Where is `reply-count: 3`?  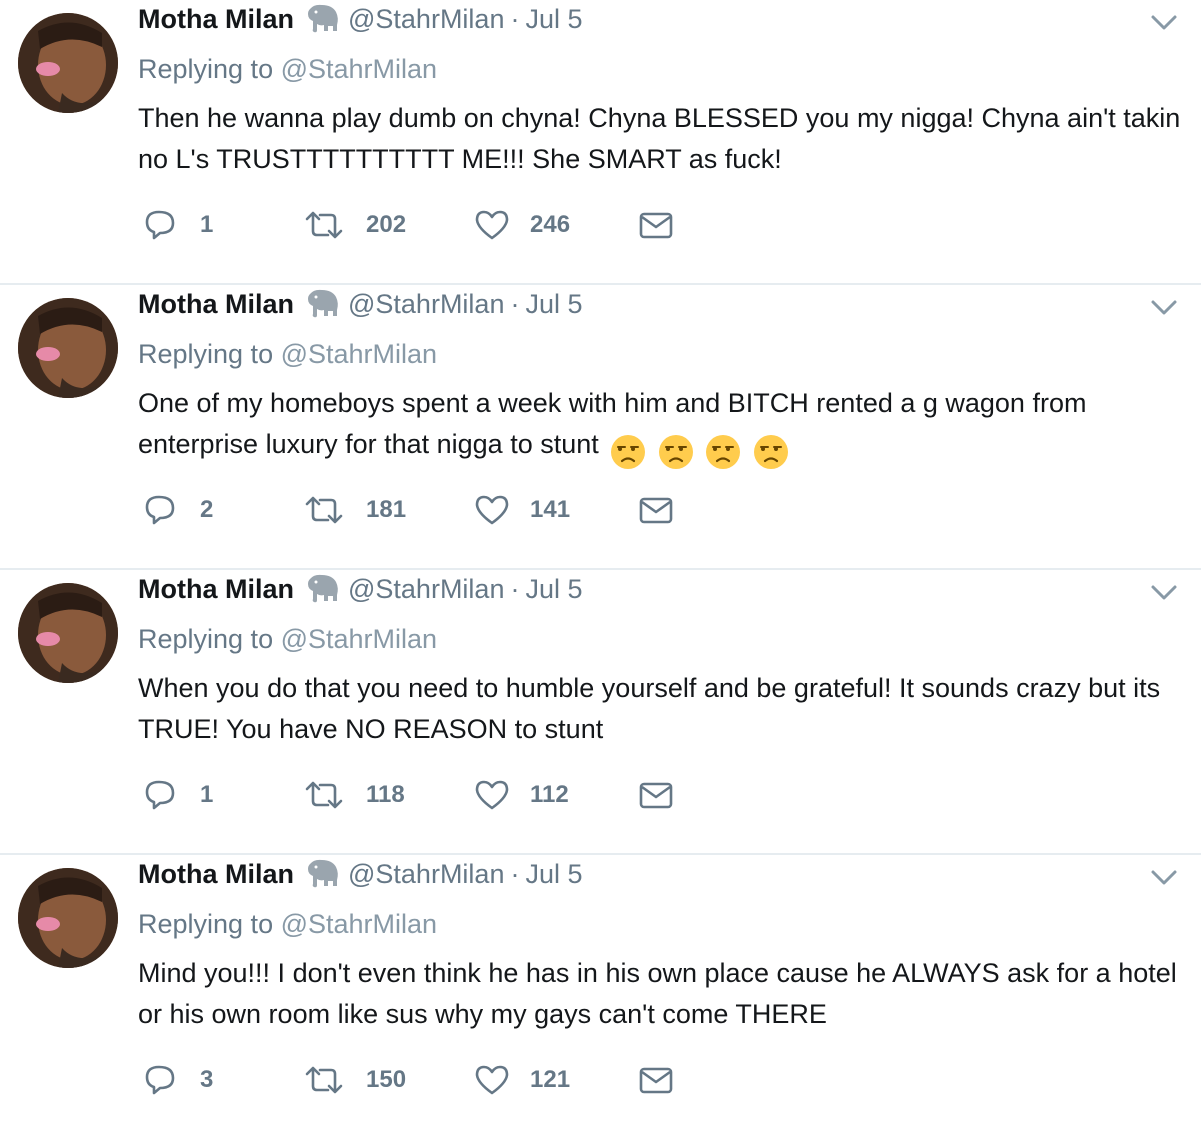 reply-count: 3 is located at coordinates (207, 1079).